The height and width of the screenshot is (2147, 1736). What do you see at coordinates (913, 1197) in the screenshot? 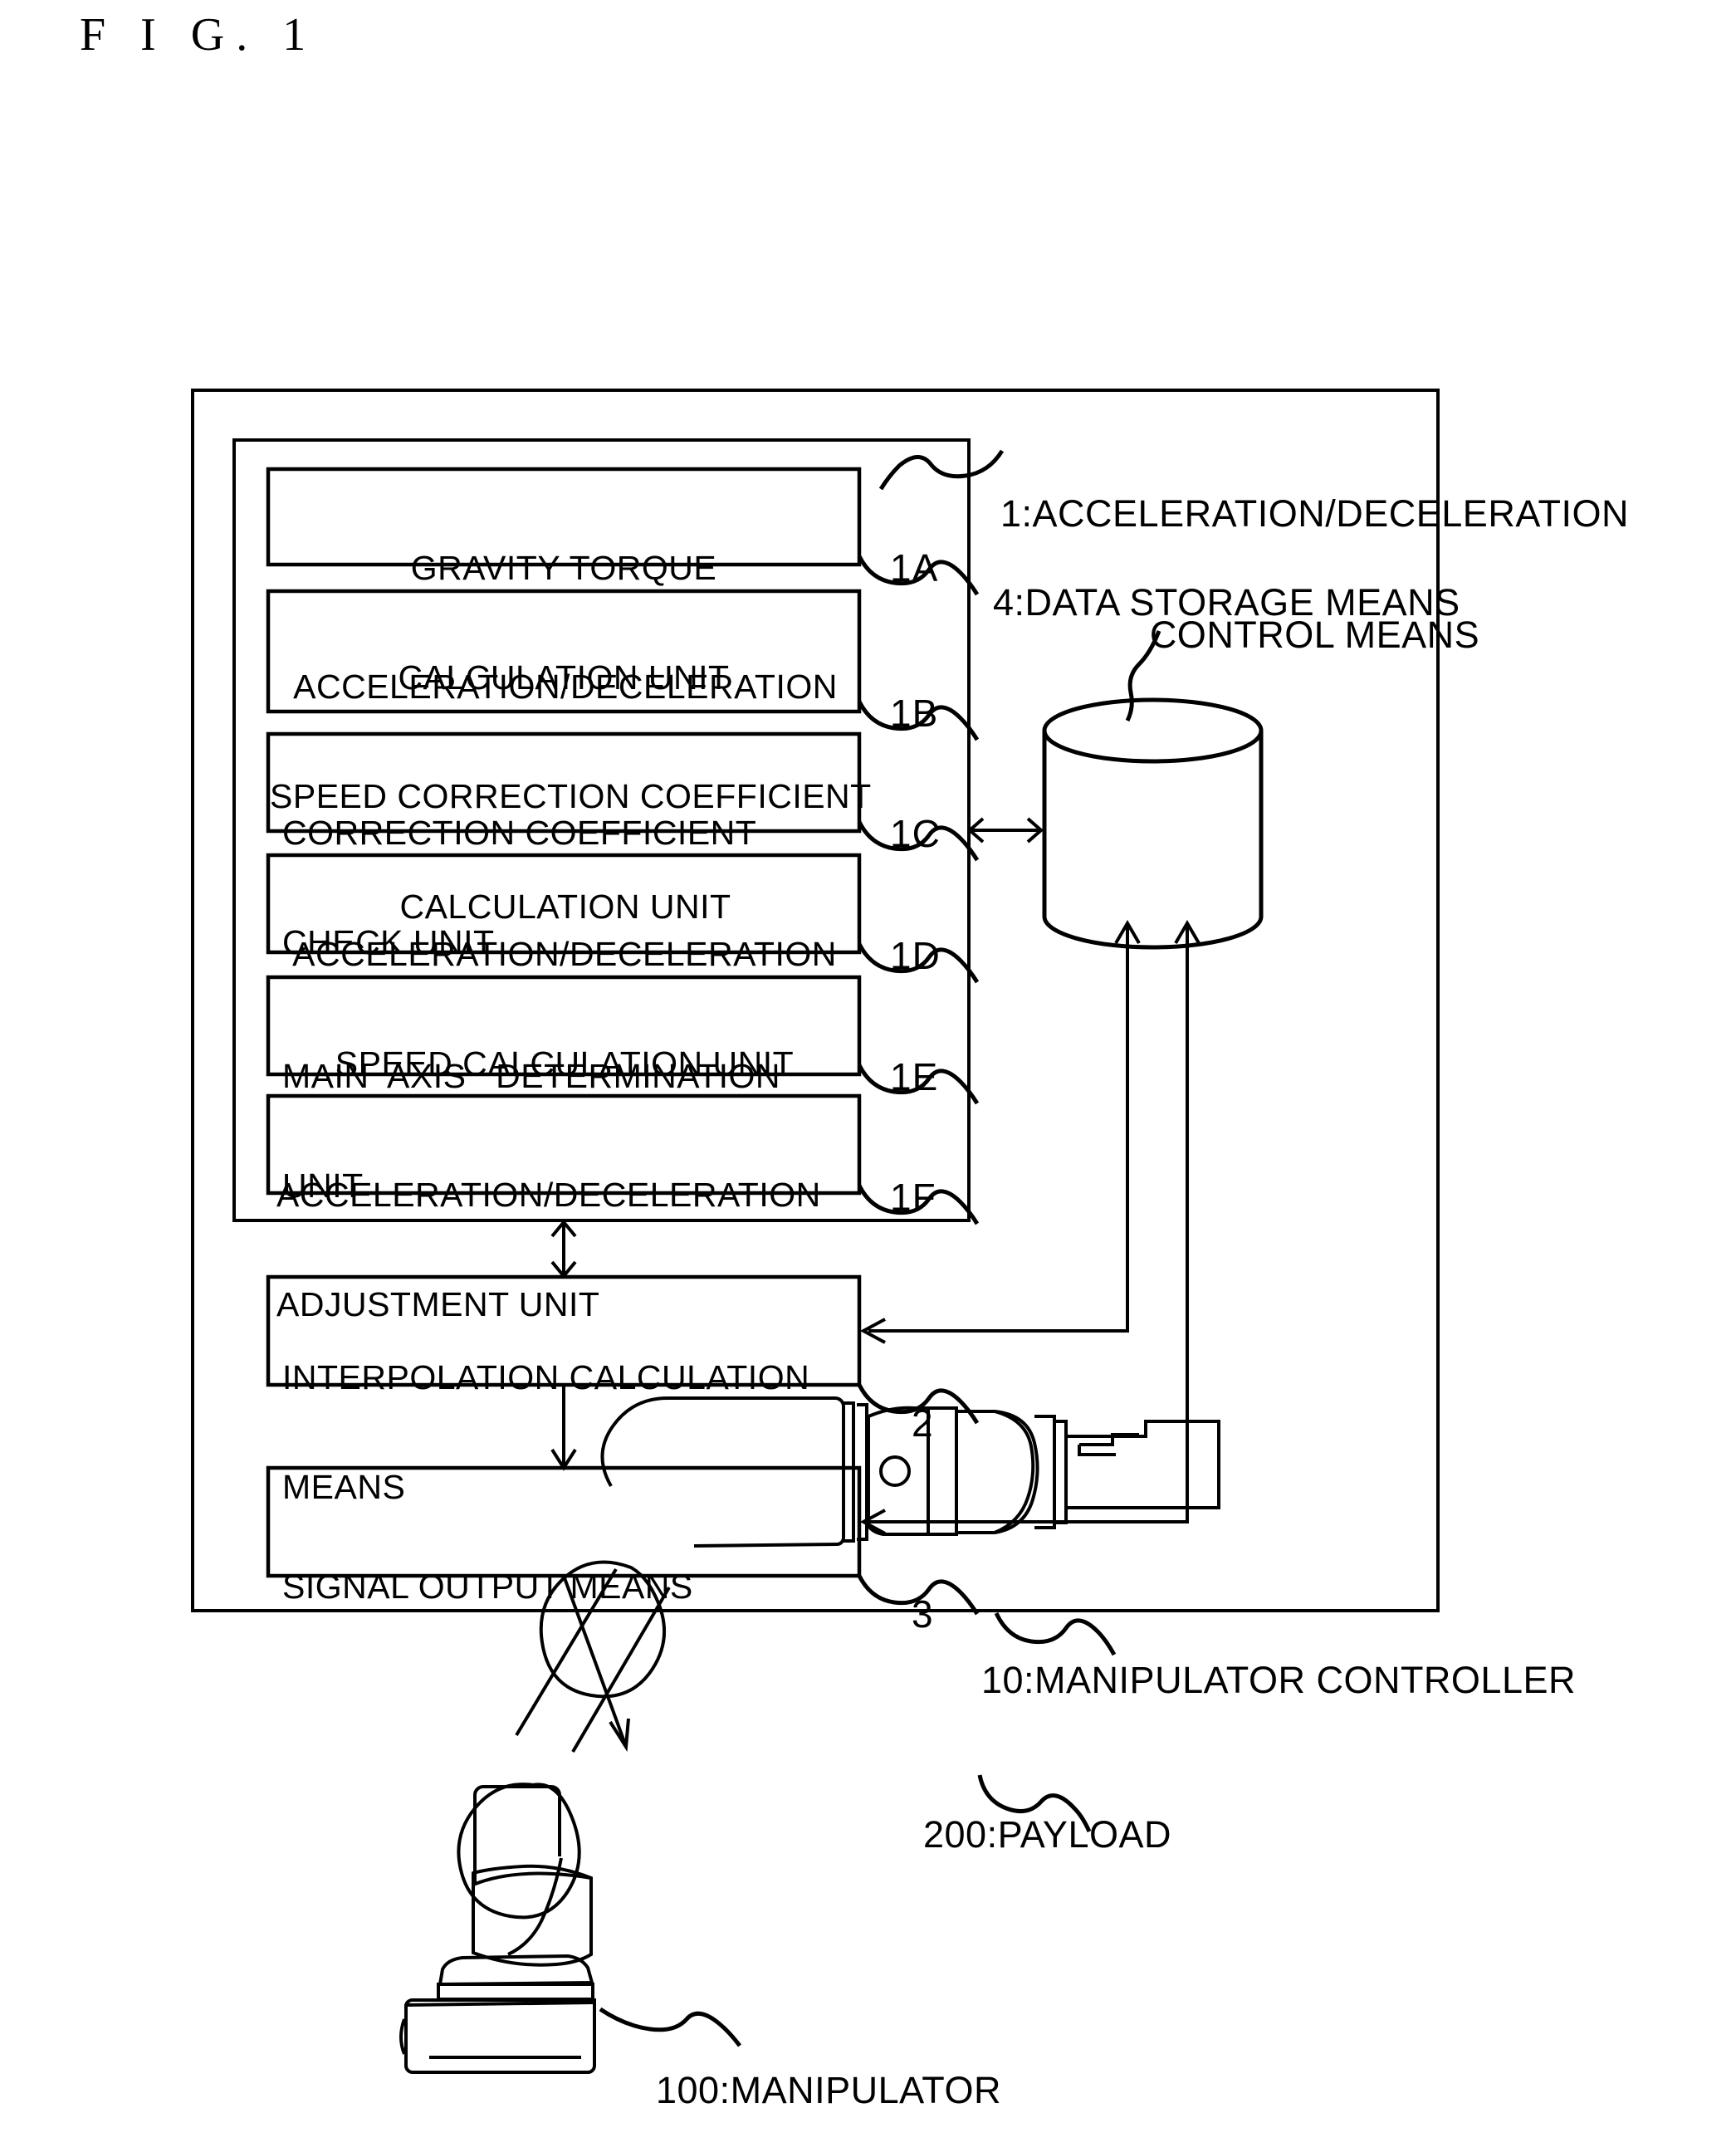
I see `unit-1f-ref: 1F` at bounding box center [913, 1197].